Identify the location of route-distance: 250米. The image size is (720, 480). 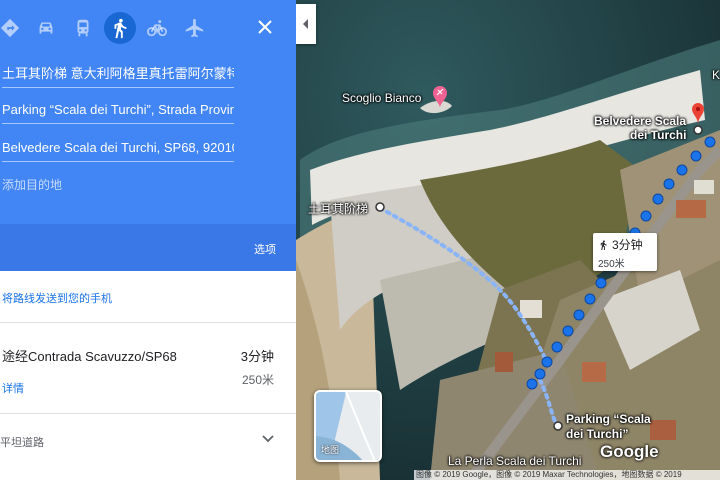
(257, 380).